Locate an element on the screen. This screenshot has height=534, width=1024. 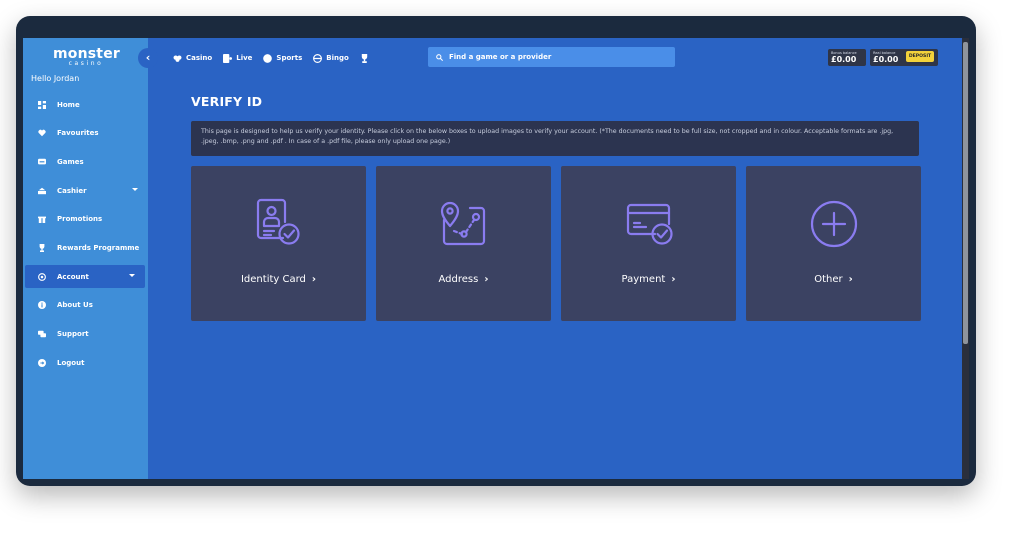
search-input: Find a game or a provider is located at coordinates (551, 57).